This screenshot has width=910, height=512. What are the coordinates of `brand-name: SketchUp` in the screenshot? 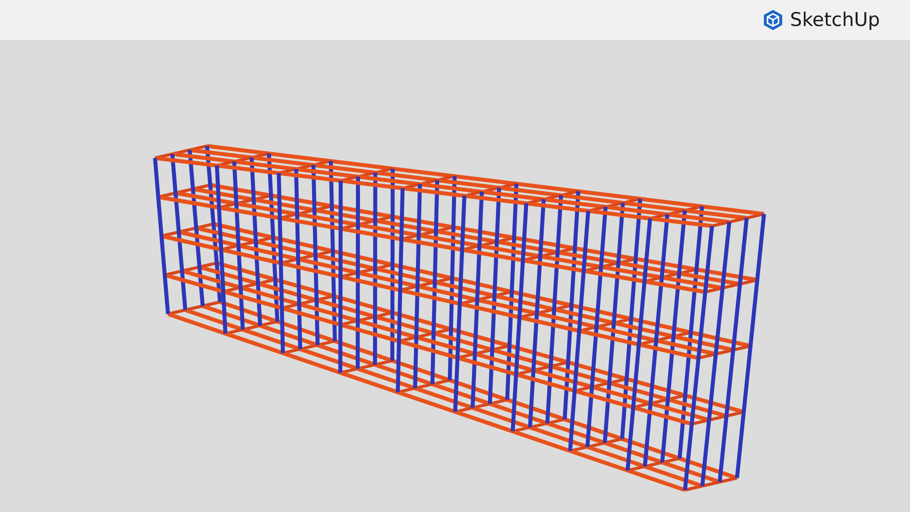 It's located at (835, 20).